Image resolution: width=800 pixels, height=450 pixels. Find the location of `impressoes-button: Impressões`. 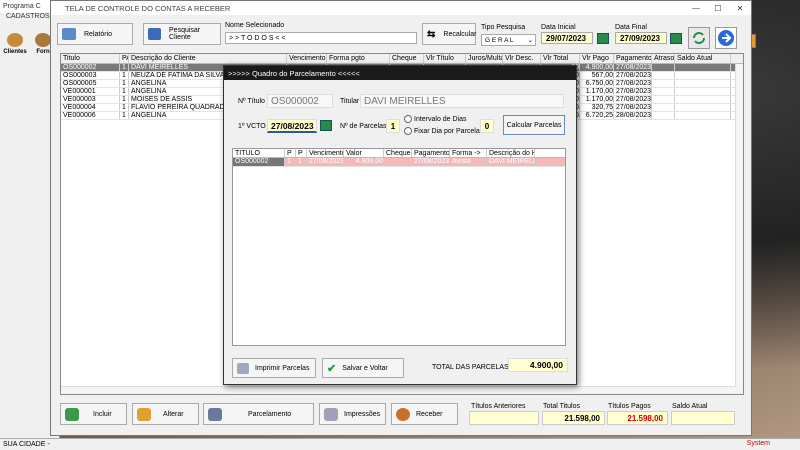

impressoes-button: Impressões is located at coordinates (352, 414).